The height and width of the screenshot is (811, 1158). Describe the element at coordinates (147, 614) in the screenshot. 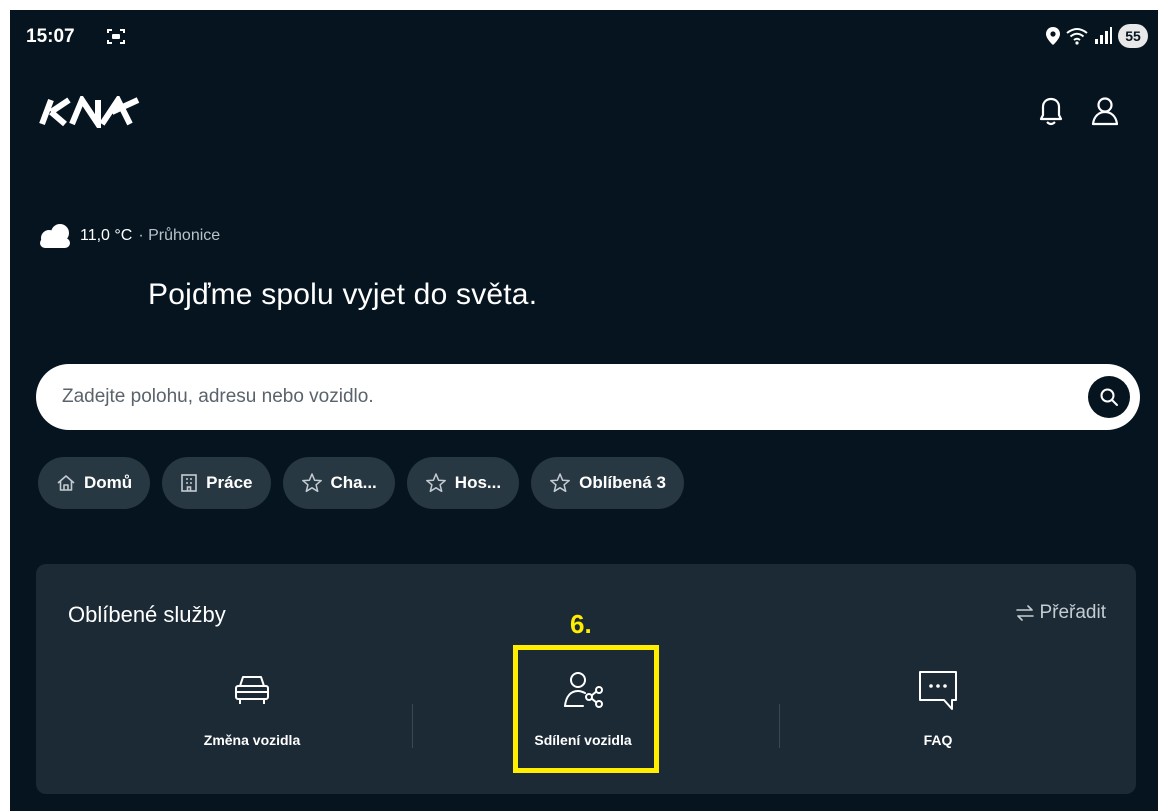

I see `services-title: Oblíbené služby` at that location.